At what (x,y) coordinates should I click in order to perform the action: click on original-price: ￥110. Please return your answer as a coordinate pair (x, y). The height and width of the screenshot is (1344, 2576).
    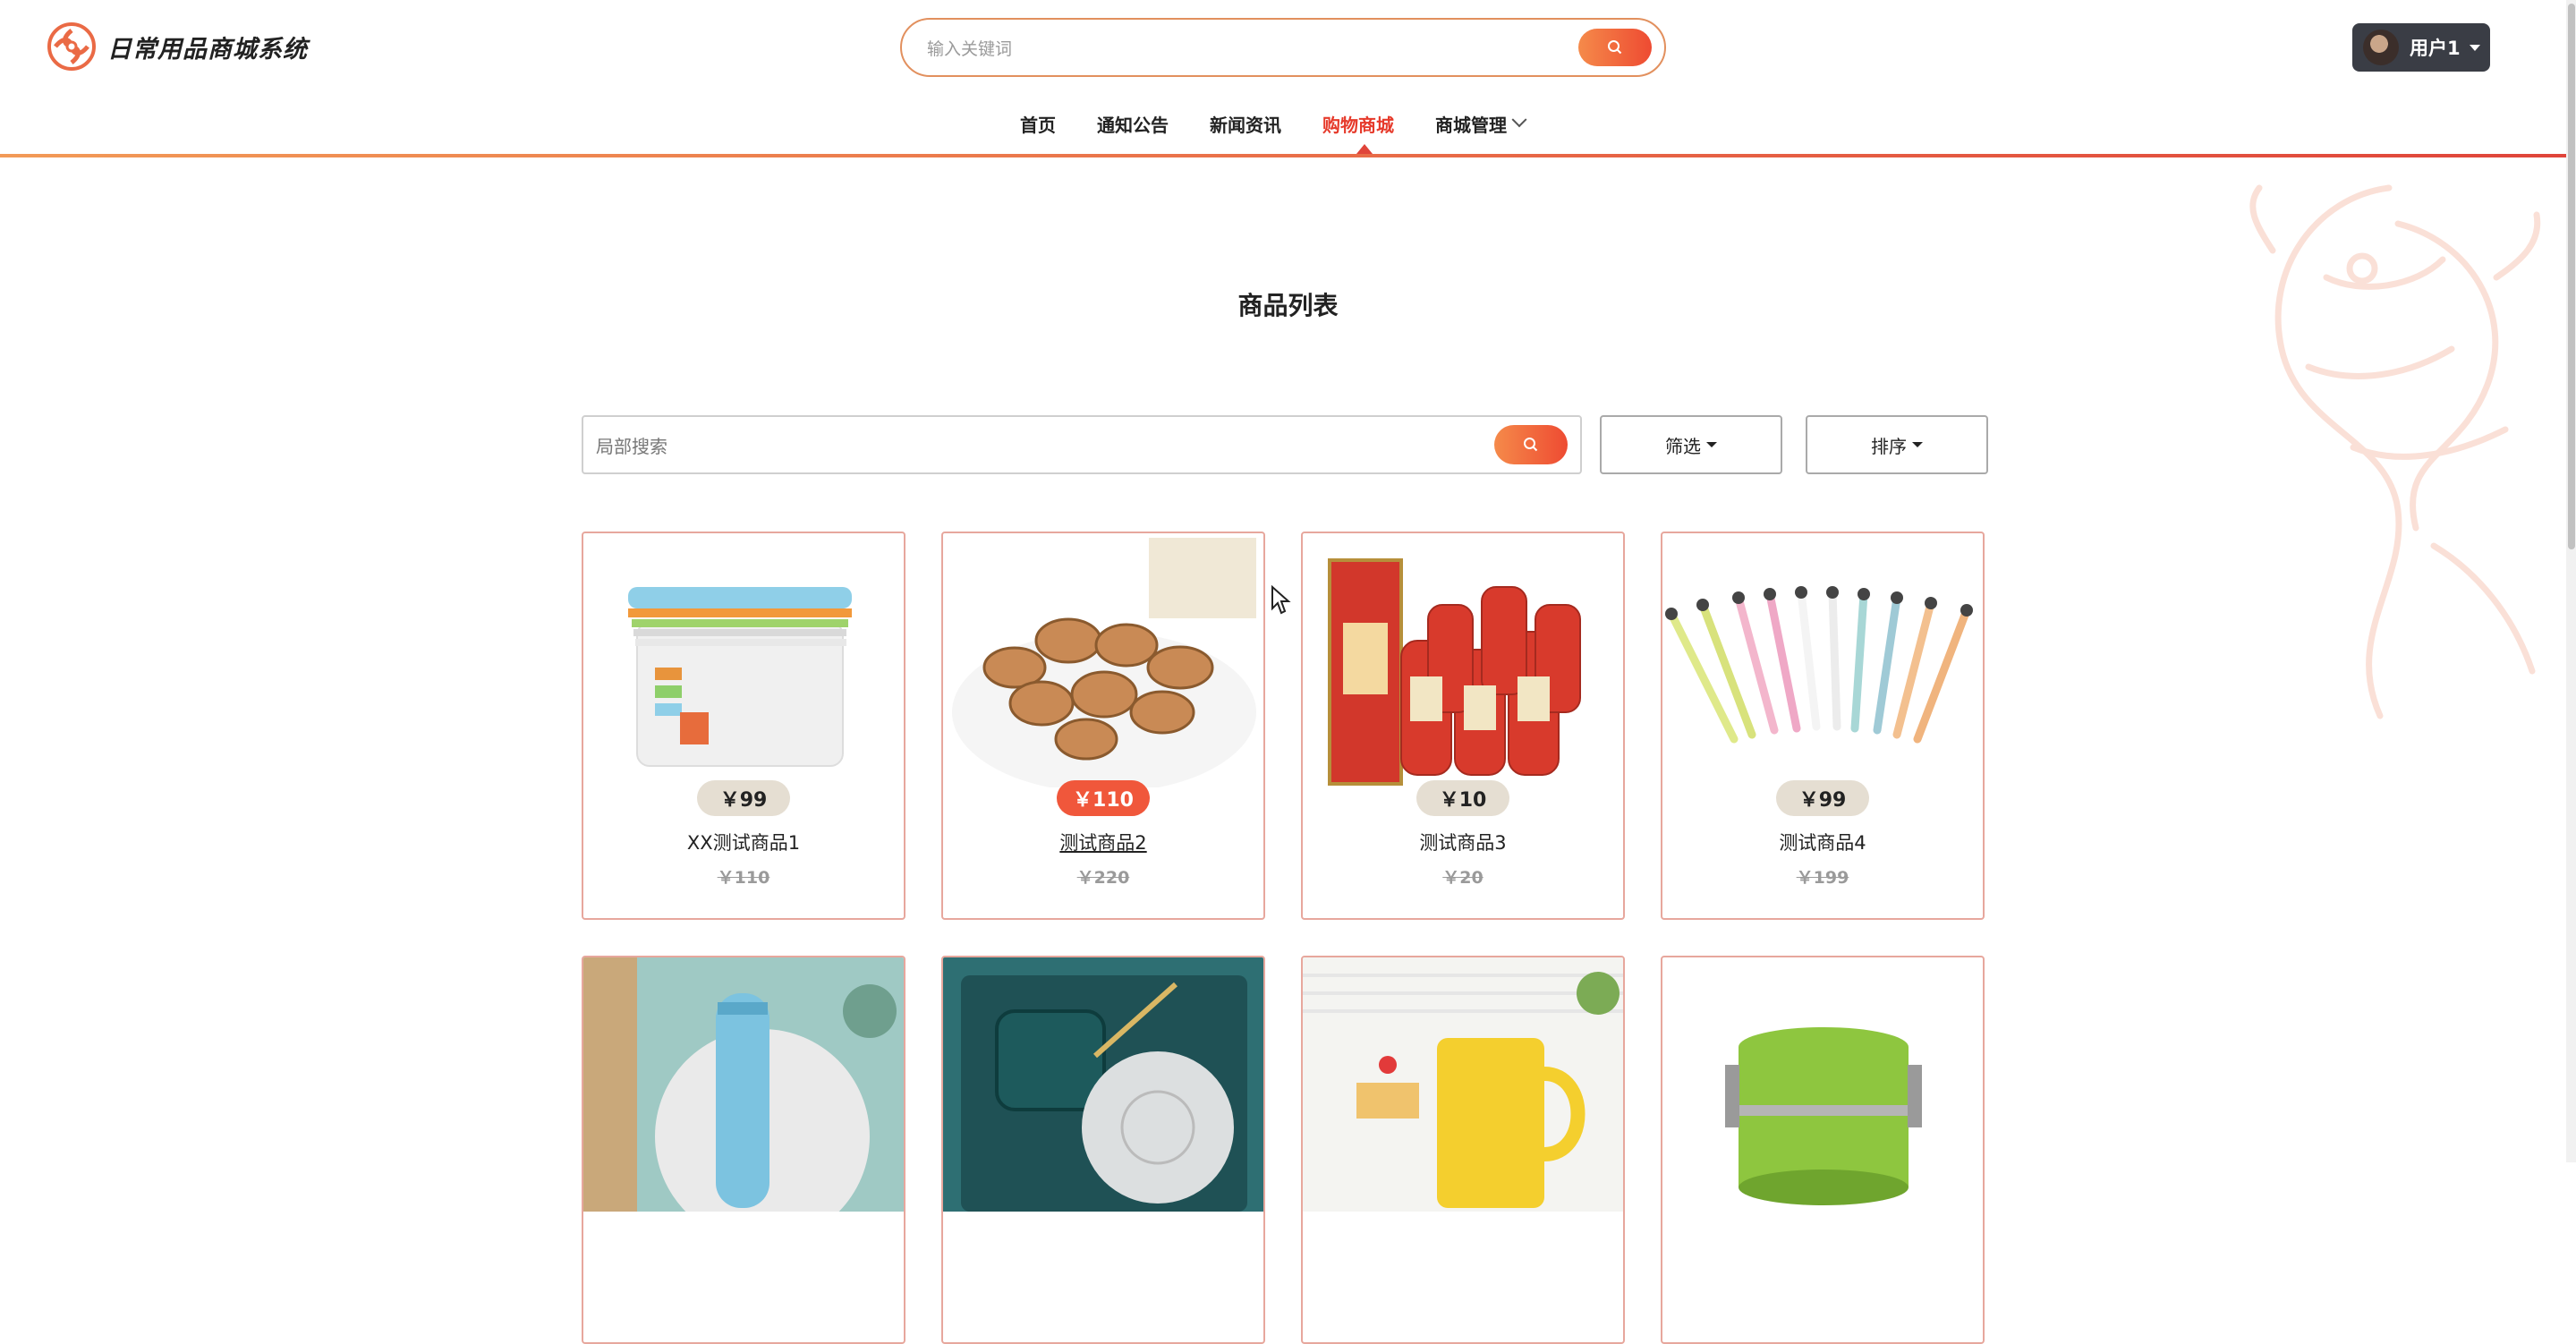
    Looking at the image, I should click on (743, 878).